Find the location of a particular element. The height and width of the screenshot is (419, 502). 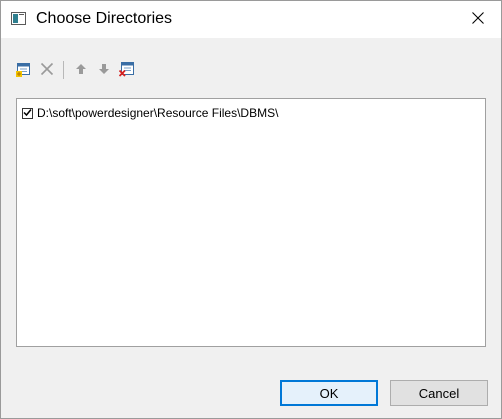

close-icon is located at coordinates (478, 19).